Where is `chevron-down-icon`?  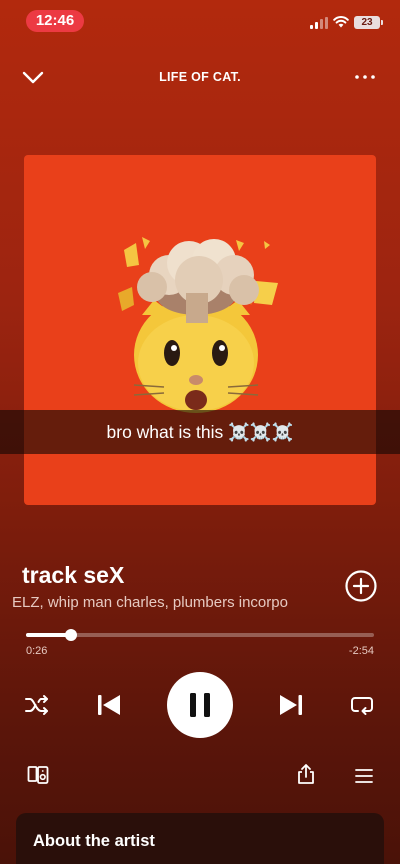 chevron-down-icon is located at coordinates (33, 77).